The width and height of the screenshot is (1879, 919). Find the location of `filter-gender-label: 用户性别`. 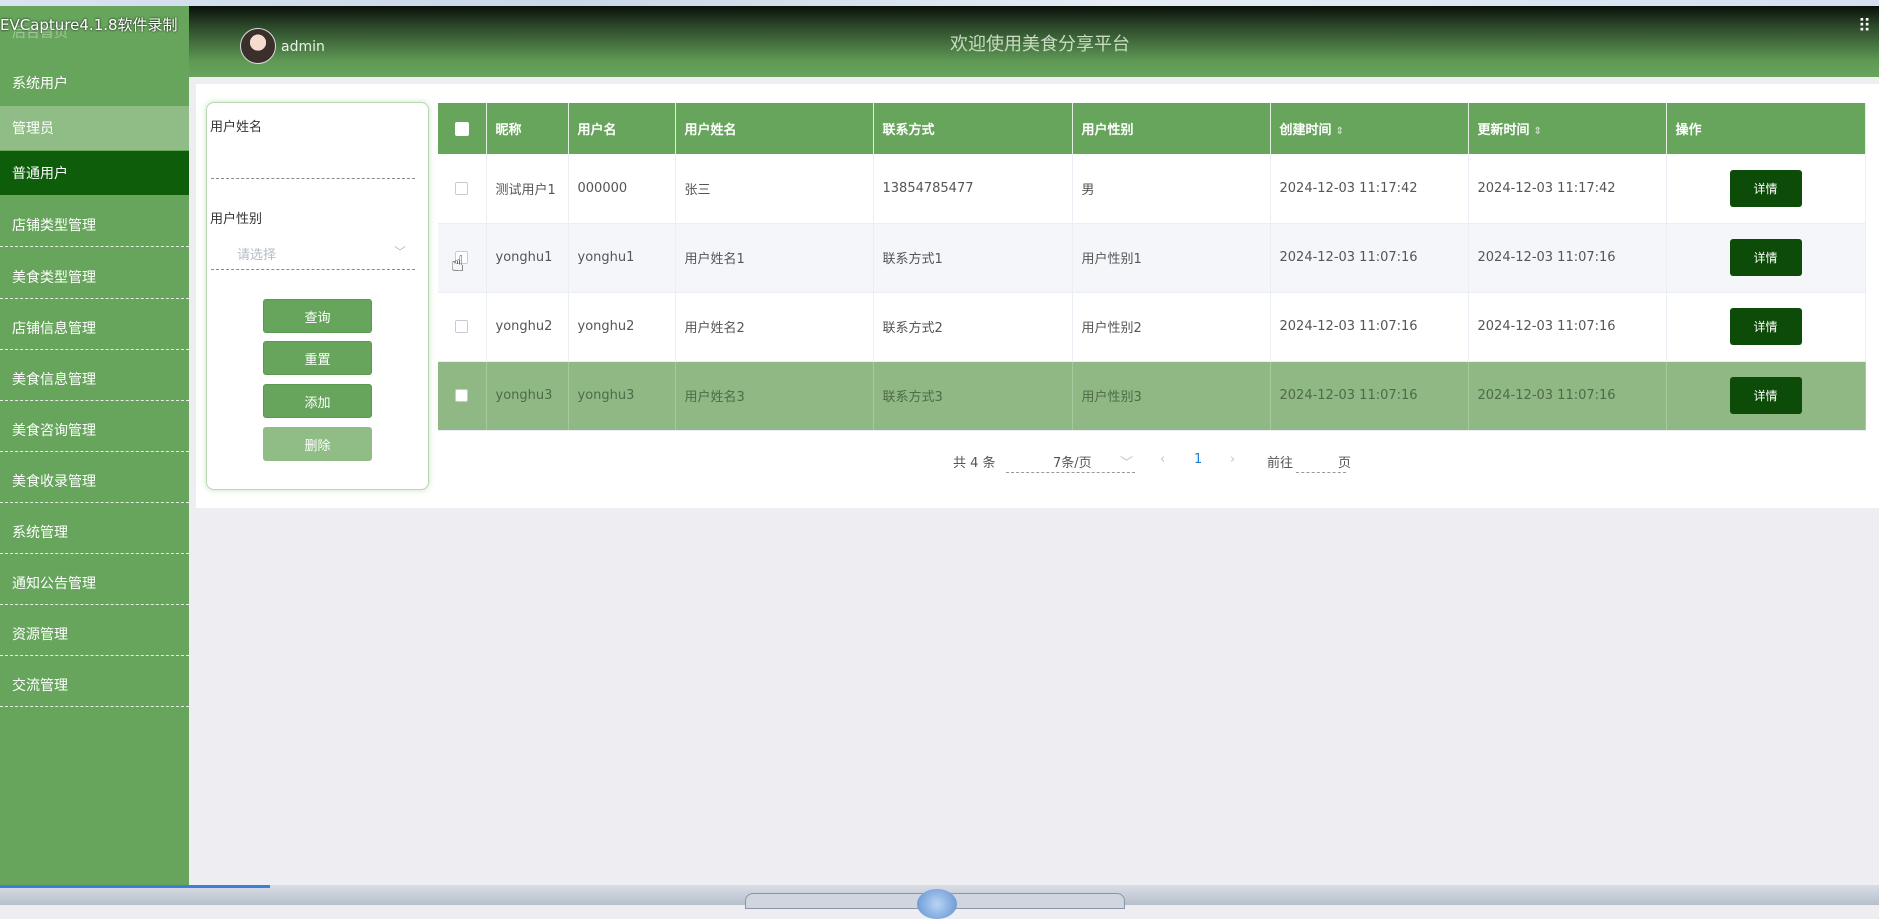

filter-gender-label: 用户性别 is located at coordinates (236, 219).